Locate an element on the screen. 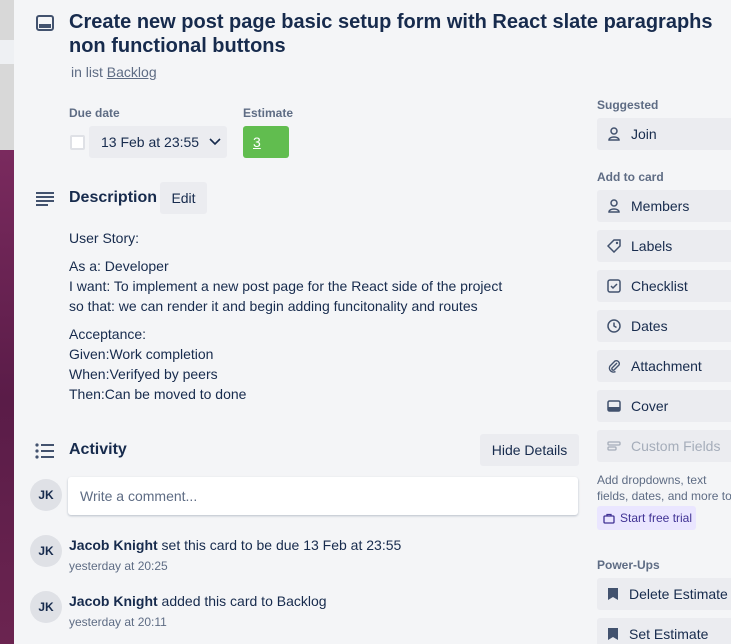  tag-icon is located at coordinates (614, 246).